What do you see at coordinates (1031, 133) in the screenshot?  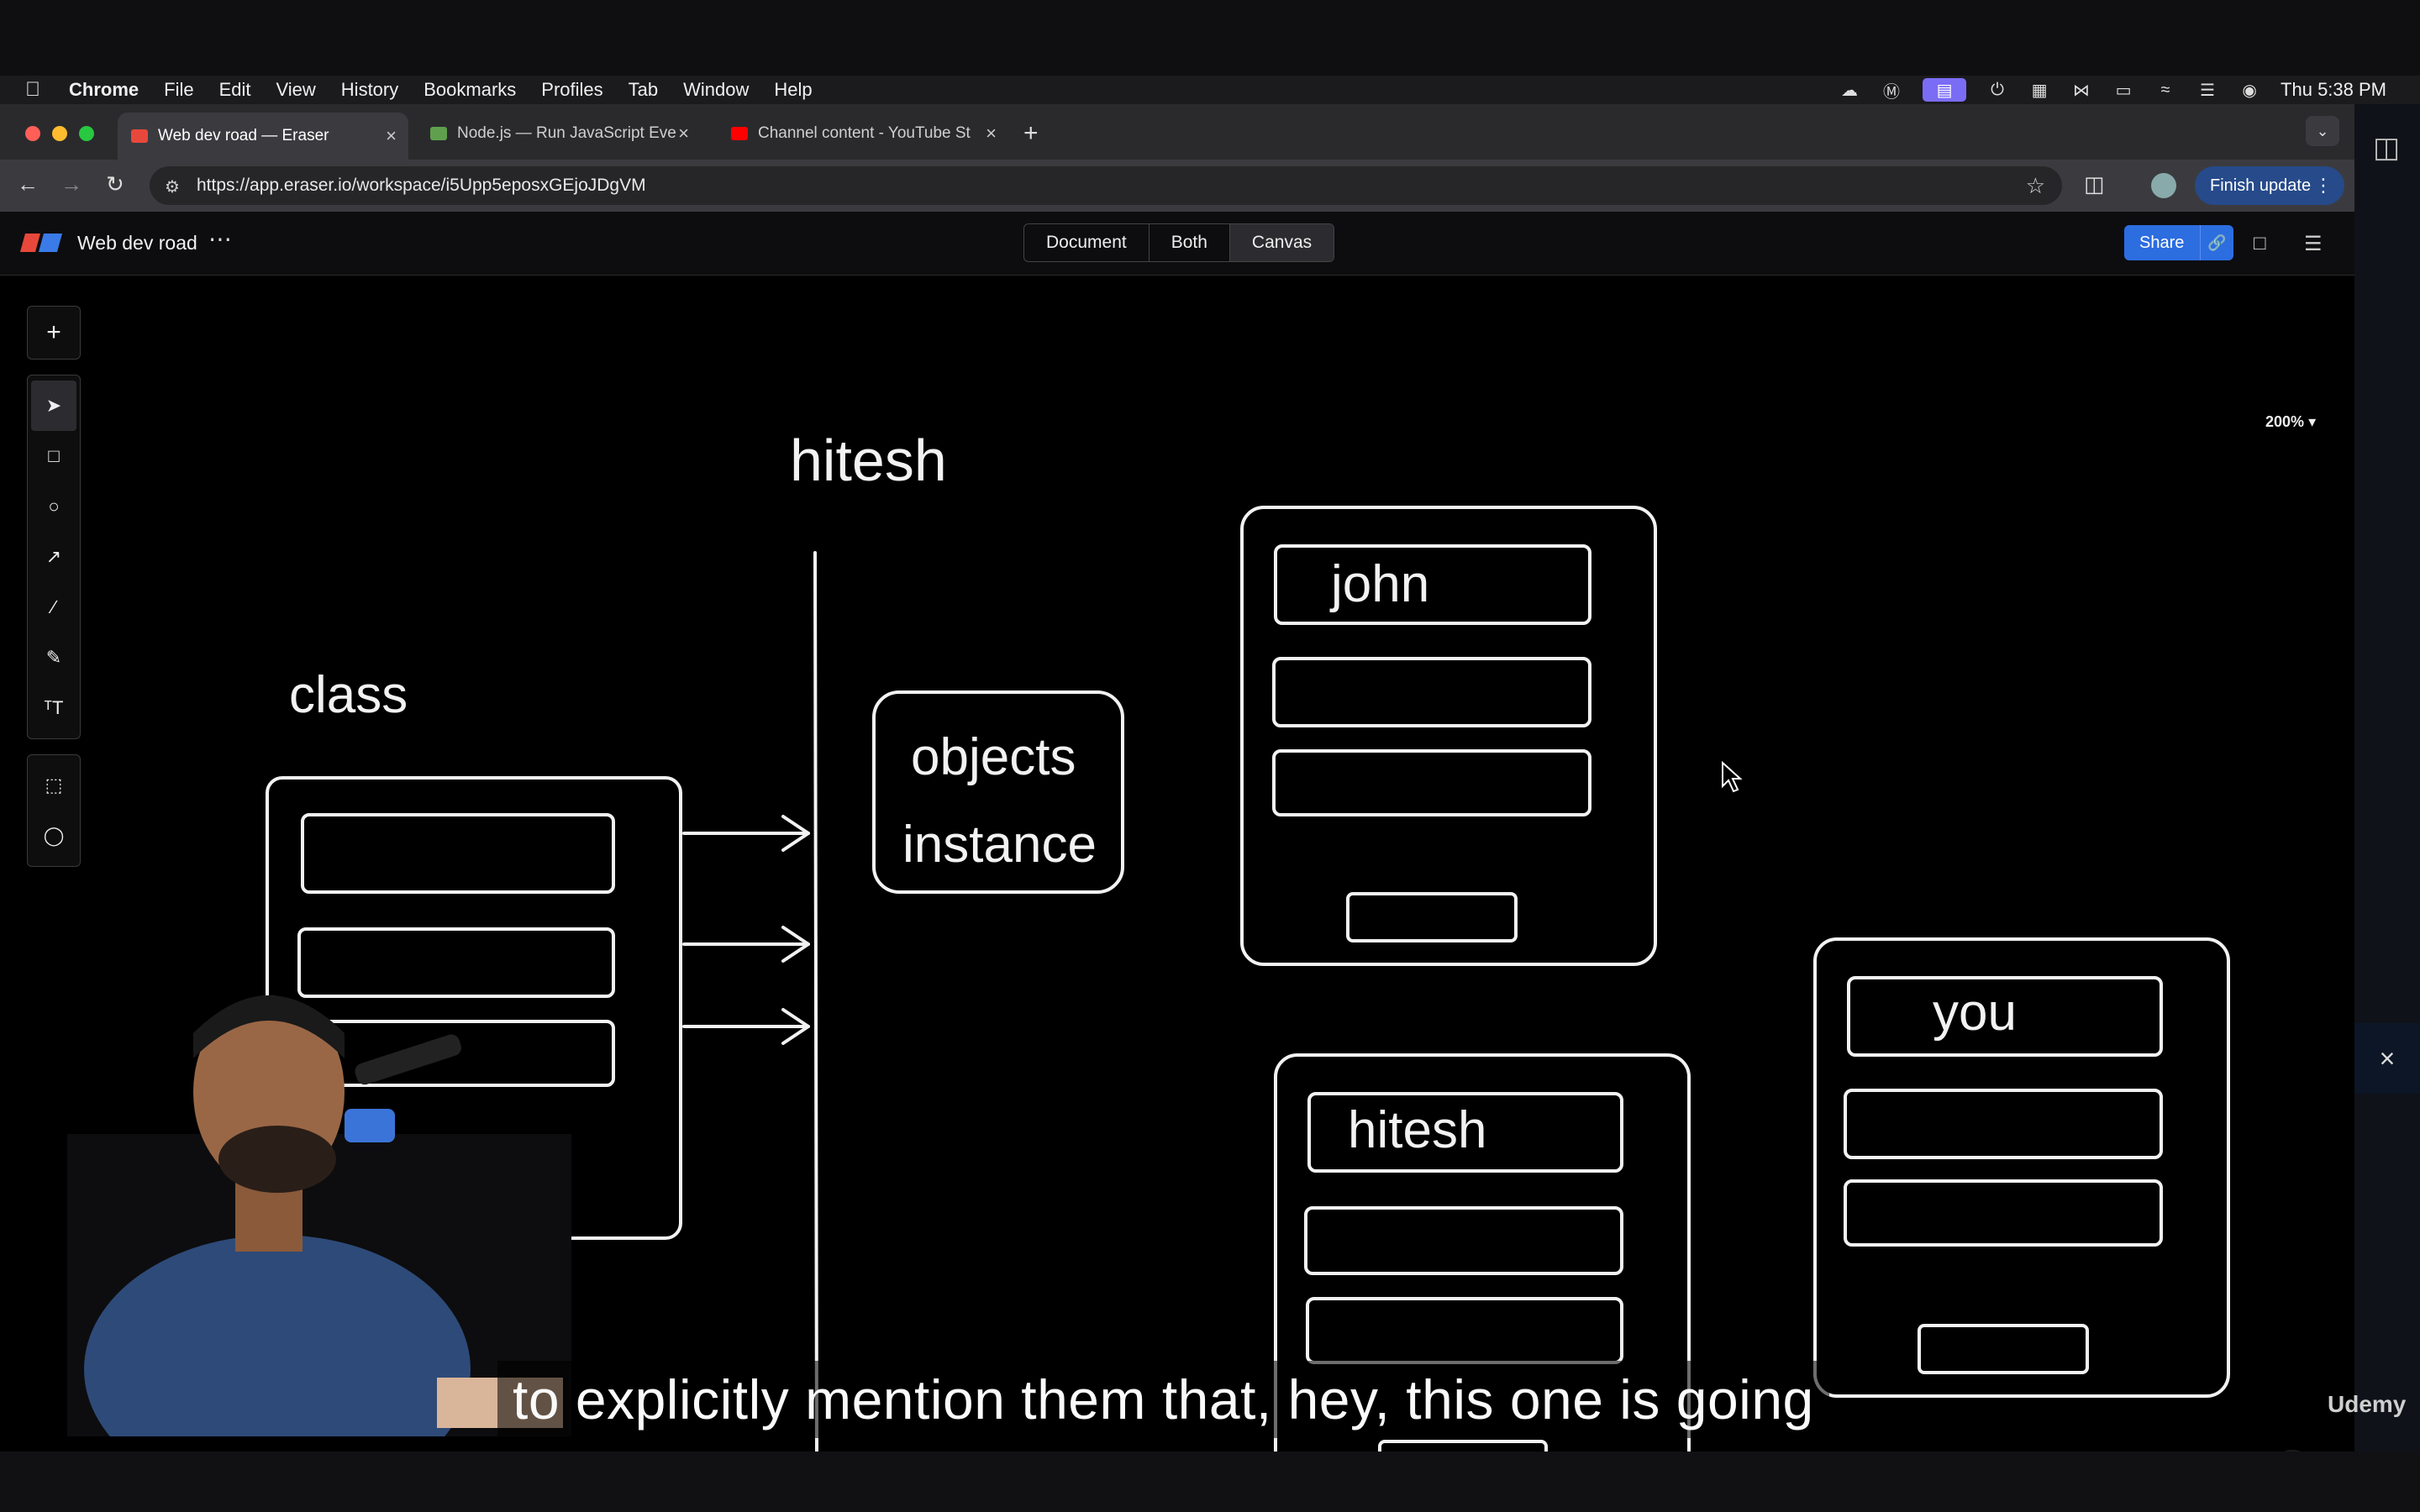 I see `new-tab-icon: +` at bounding box center [1031, 133].